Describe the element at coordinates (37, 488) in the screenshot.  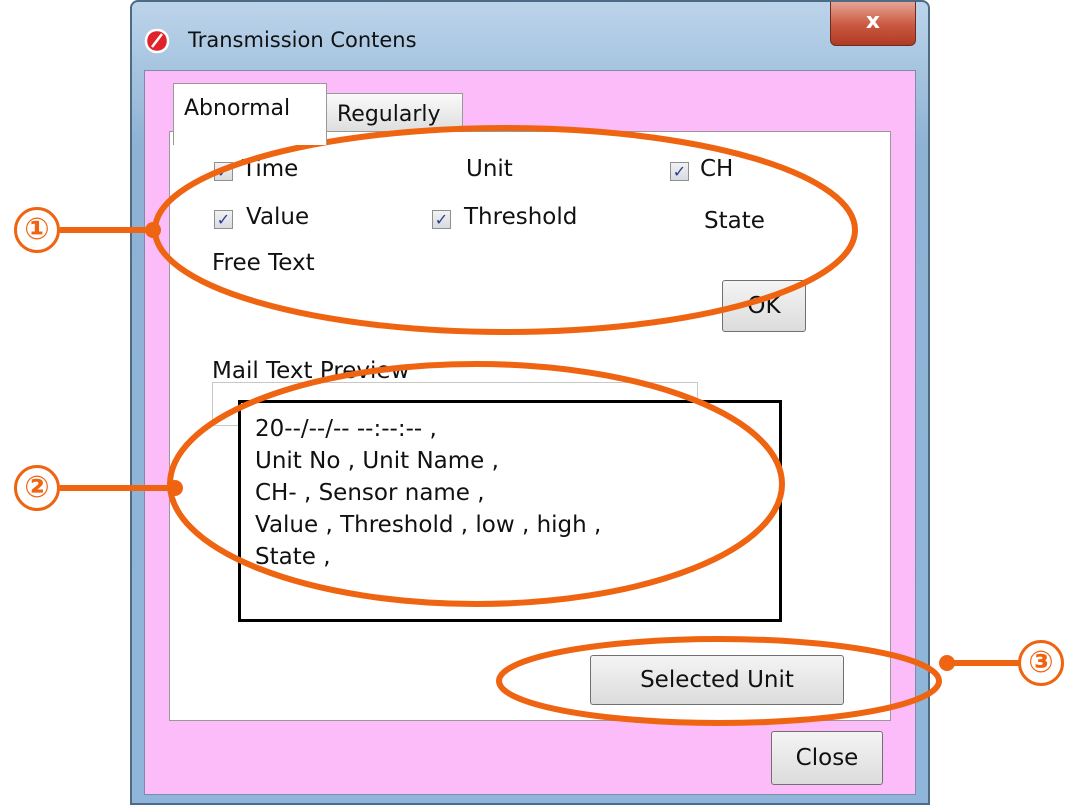
I see `callout-2: ②` at that location.